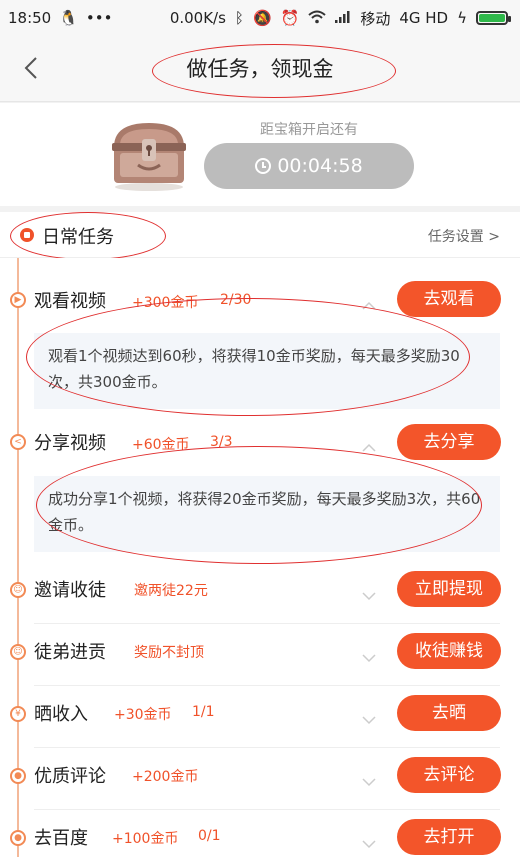  Describe the element at coordinates (260, 655) in the screenshot. I see `task-item-apprentice-tribute: ☺ 徒弟进贡 奖励不封顶 收徒赚钱` at that location.